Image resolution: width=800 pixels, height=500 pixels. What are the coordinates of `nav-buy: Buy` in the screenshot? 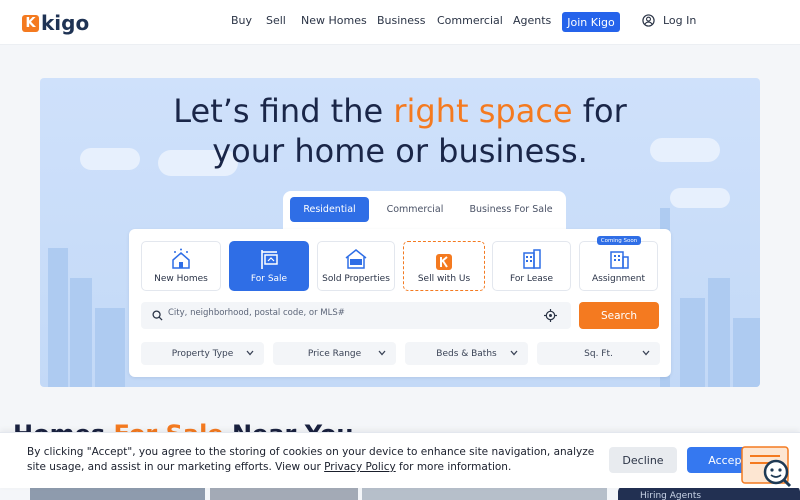 It's located at (241, 20).